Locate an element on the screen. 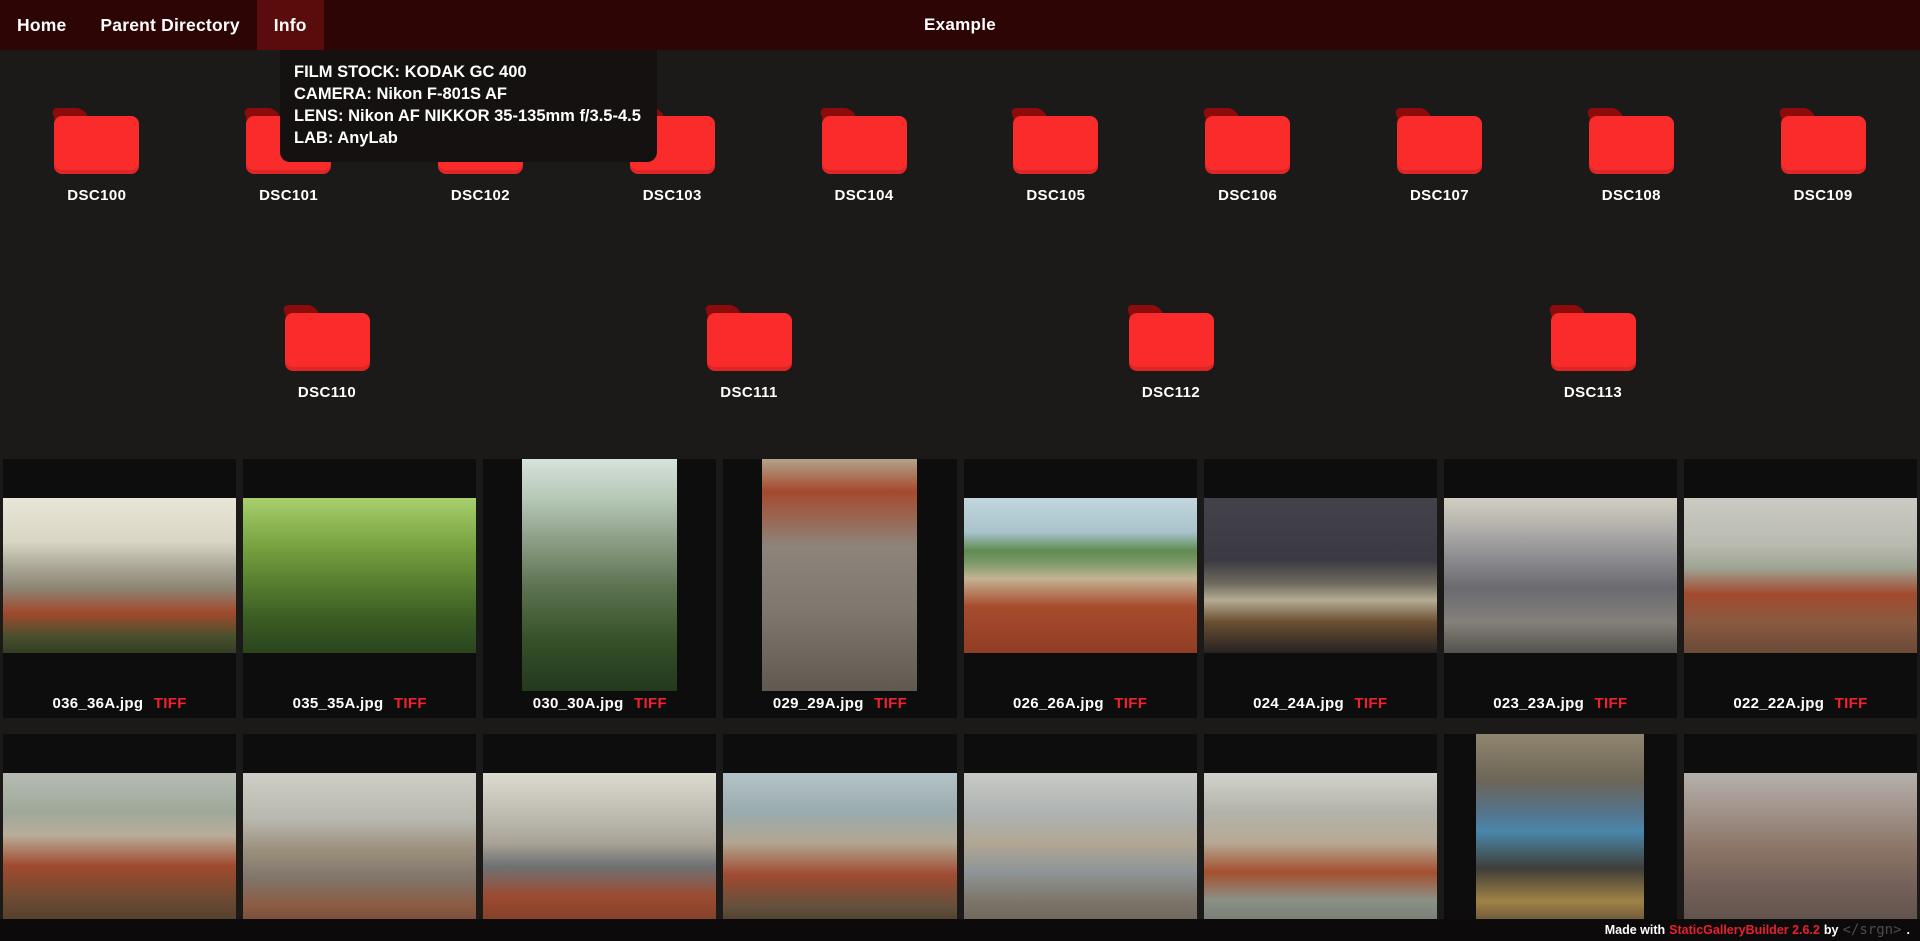 The height and width of the screenshot is (941, 1920). srgn-logo: </srgn> is located at coordinates (1872, 930).